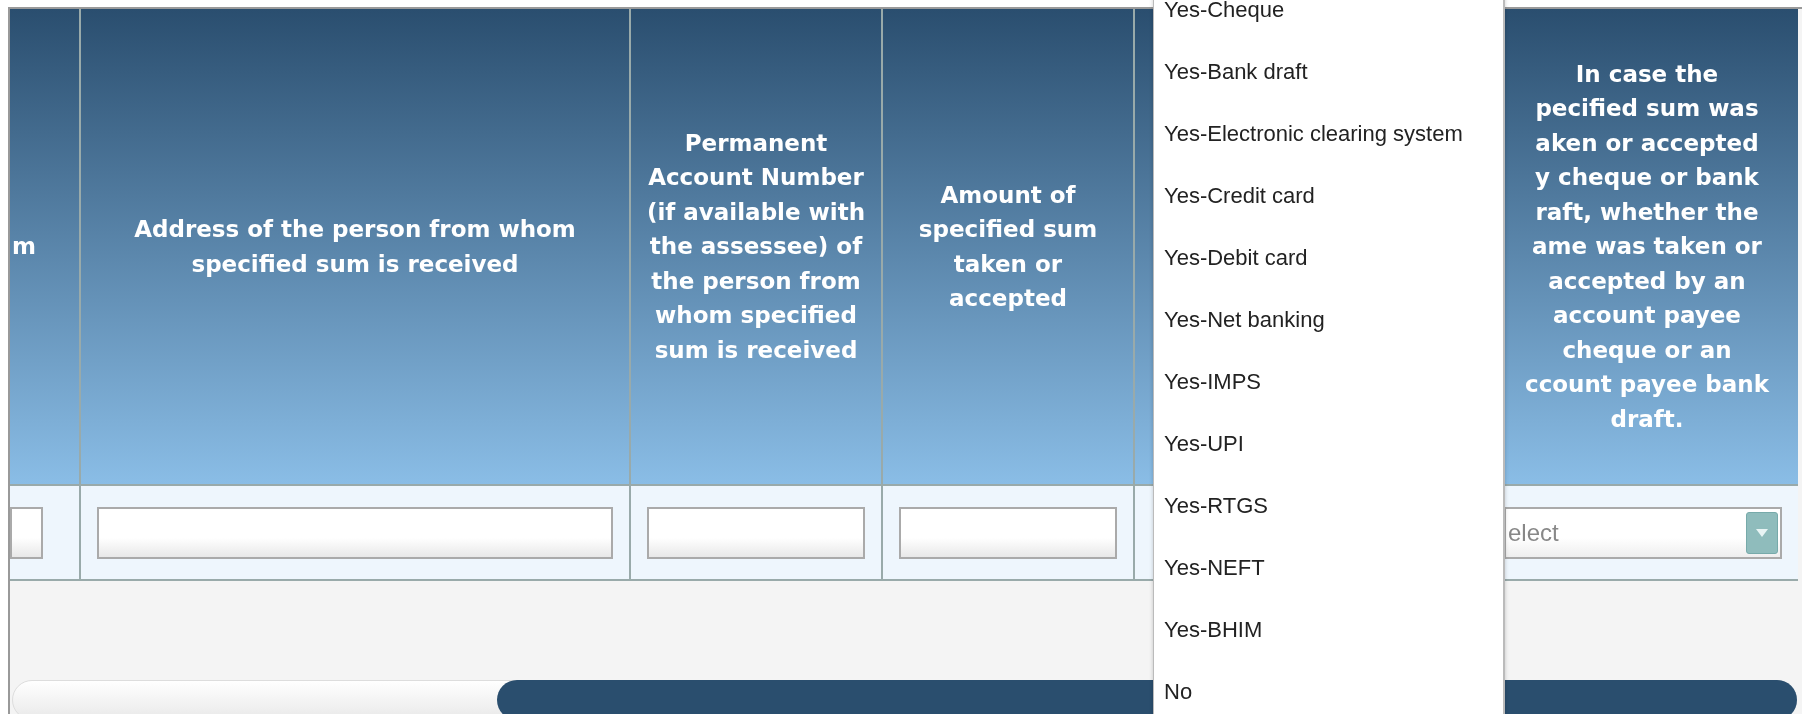 The height and width of the screenshot is (714, 1802). What do you see at coordinates (1328, 567) in the screenshot?
I see `dropdown-option: Yes-NEFT` at bounding box center [1328, 567].